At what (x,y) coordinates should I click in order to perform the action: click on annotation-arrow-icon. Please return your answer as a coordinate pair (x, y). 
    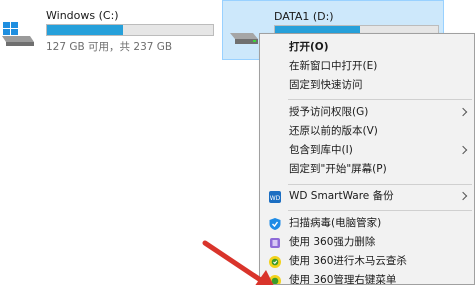
    Looking at the image, I should click on (238, 262).